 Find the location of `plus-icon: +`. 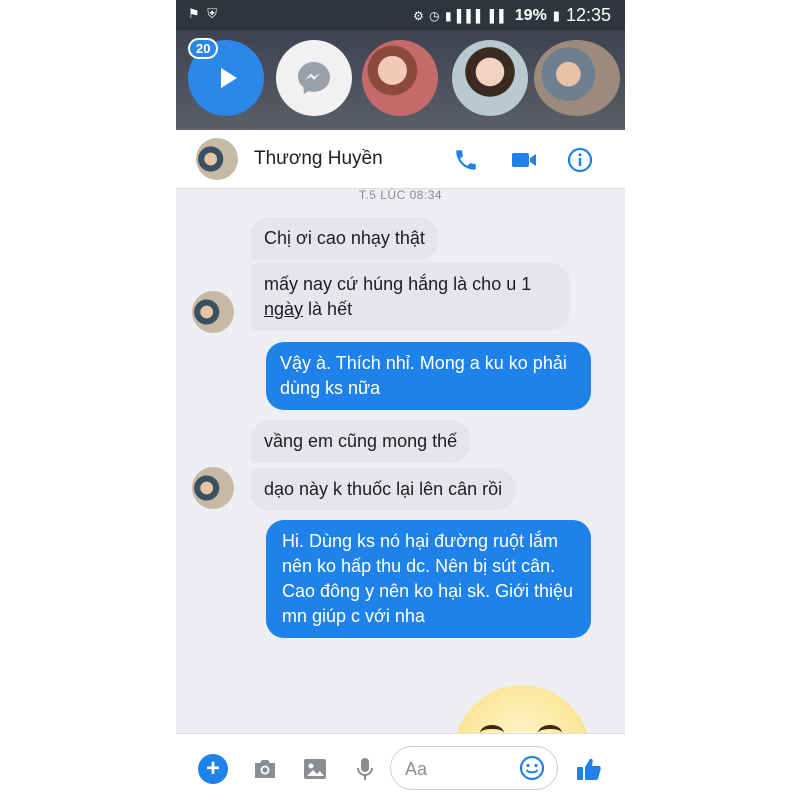

plus-icon: + is located at coordinates (213, 769).